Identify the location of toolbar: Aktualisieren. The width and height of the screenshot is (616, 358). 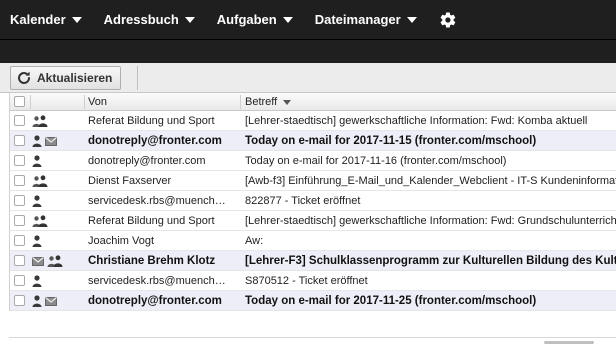
(308, 78).